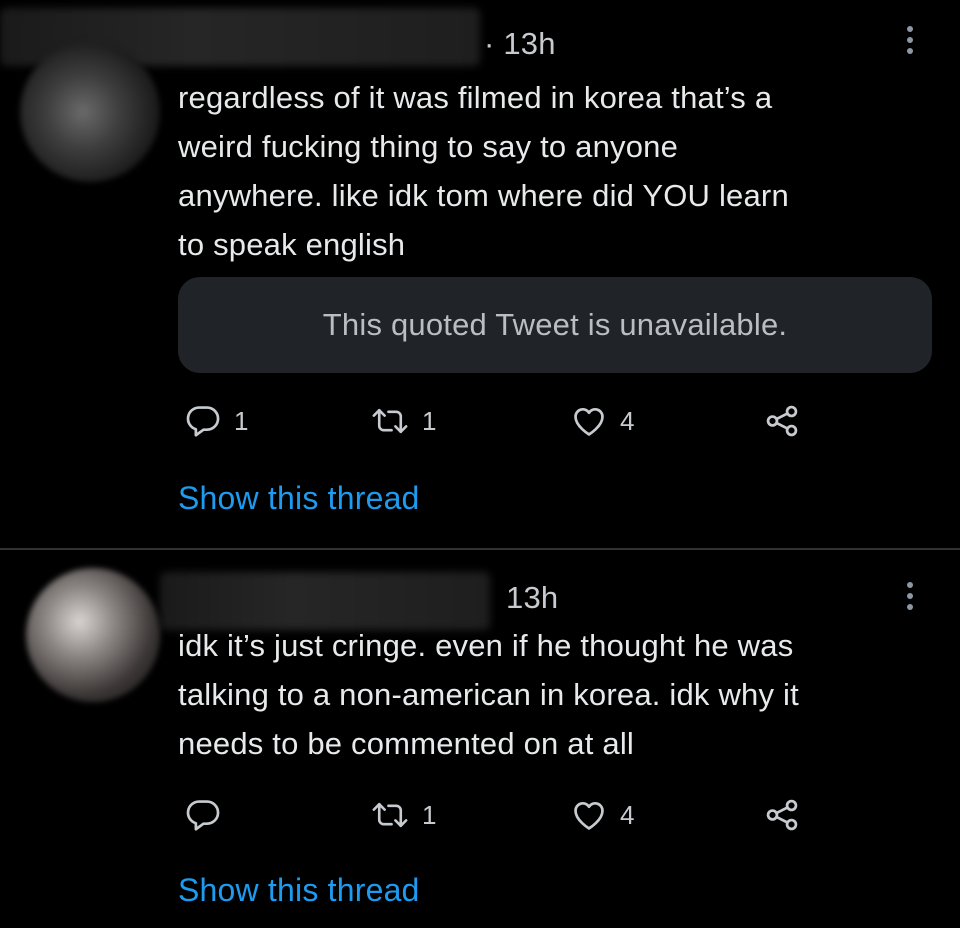 The width and height of the screenshot is (960, 928). I want to click on reply-button, so click(209, 815).